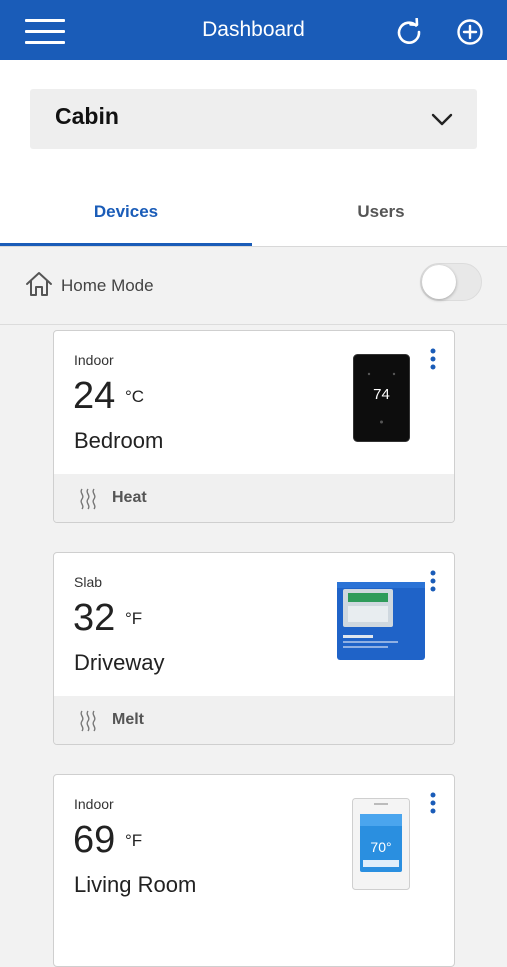  I want to click on tab-devices: Devices, so click(126, 212).